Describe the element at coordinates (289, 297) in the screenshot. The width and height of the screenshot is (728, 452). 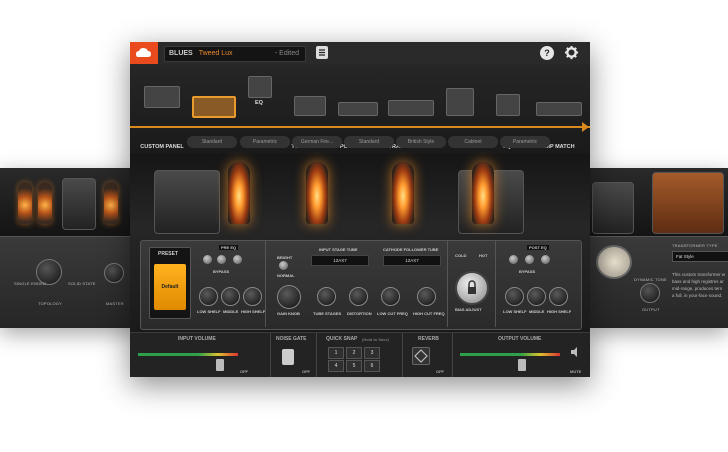
I see `gain-knob` at that location.